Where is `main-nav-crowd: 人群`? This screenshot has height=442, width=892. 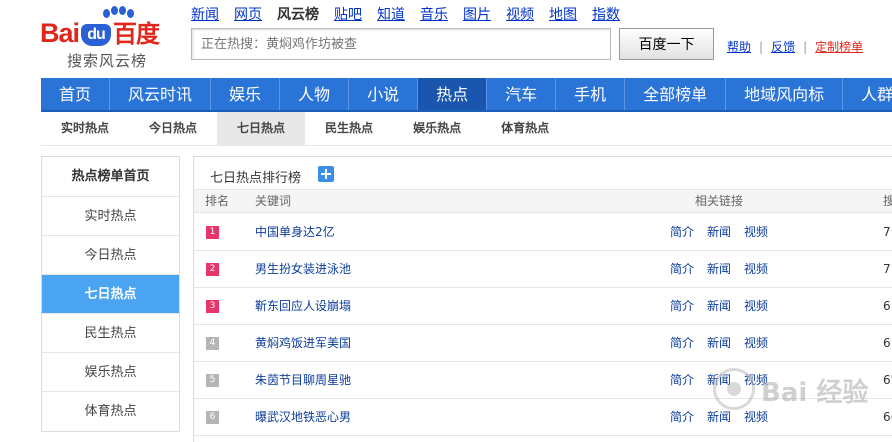
main-nav-crowd: 人群 is located at coordinates (867, 94).